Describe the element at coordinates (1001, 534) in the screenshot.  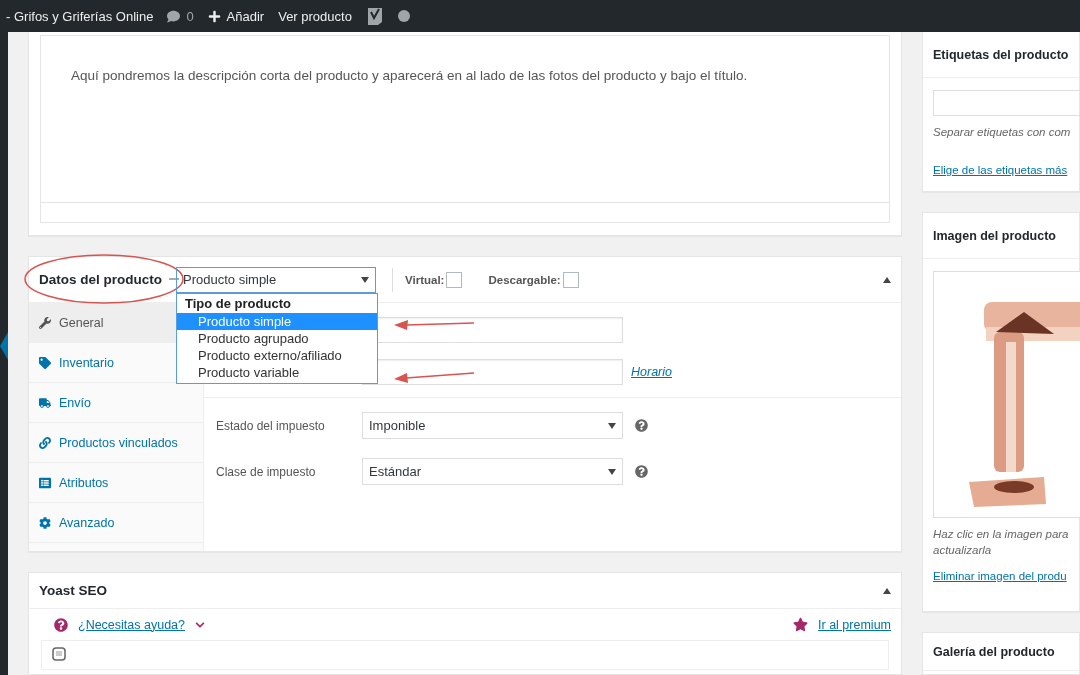
I see `image-hint: Haz clic en la imagen para` at that location.